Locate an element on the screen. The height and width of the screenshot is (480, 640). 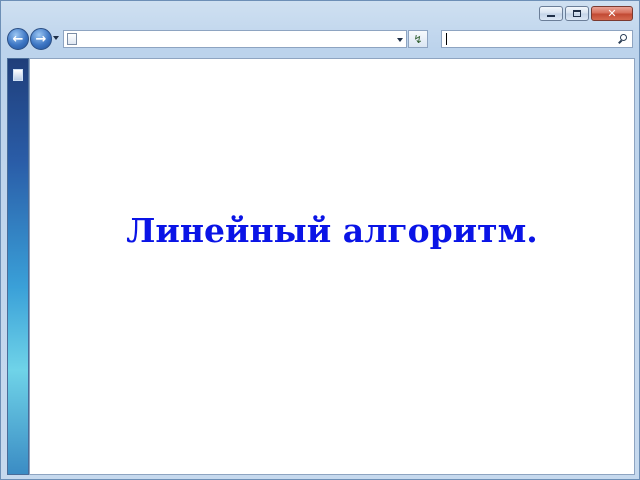
back-arrow-icon: ← is located at coordinates (18, 39).